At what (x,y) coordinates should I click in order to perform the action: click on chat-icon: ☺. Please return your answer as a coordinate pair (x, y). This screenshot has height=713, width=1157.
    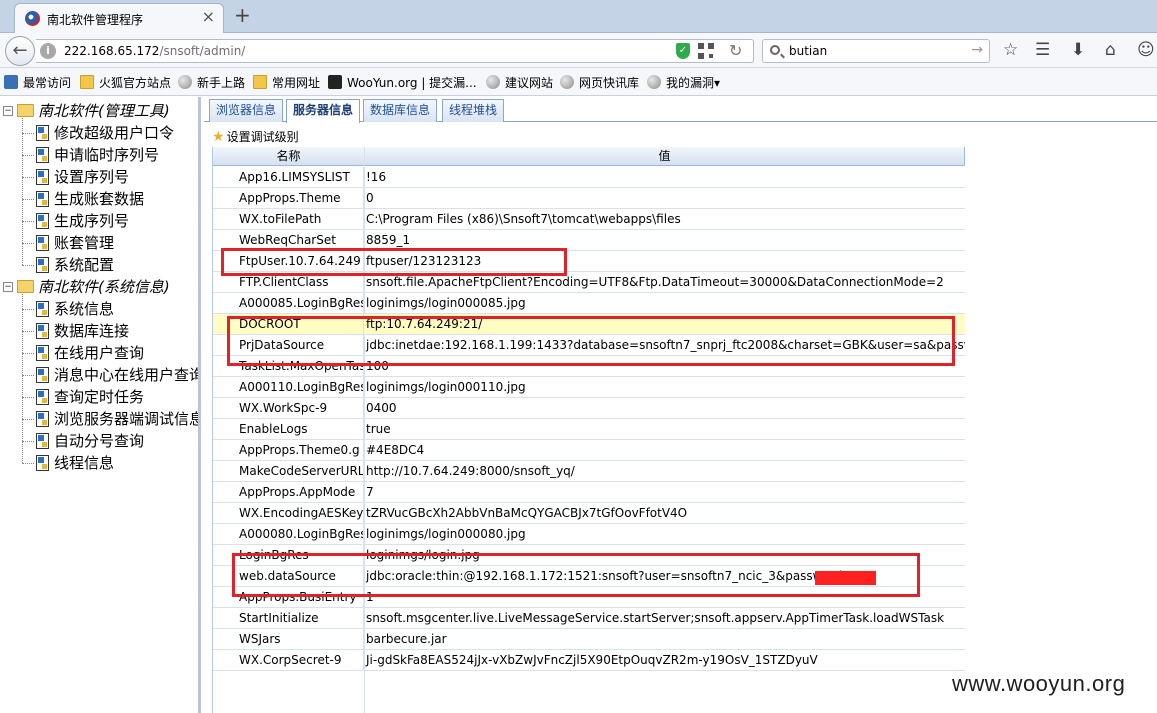
    Looking at the image, I should click on (1146, 50).